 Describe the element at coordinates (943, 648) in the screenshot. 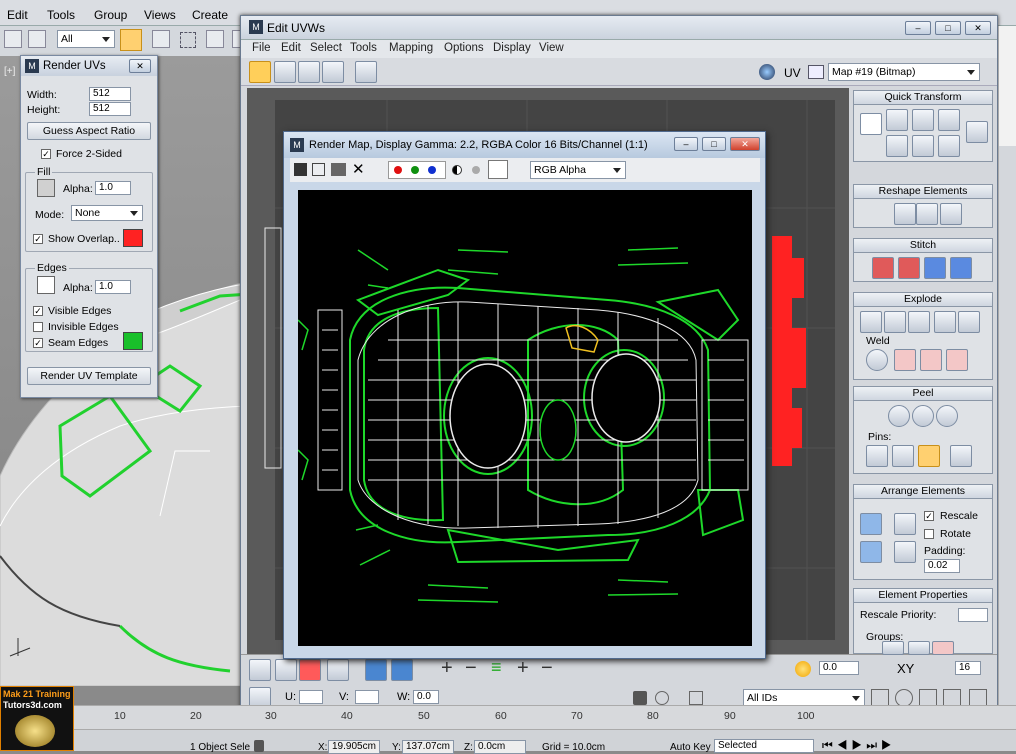

I see `group-select-icon` at that location.